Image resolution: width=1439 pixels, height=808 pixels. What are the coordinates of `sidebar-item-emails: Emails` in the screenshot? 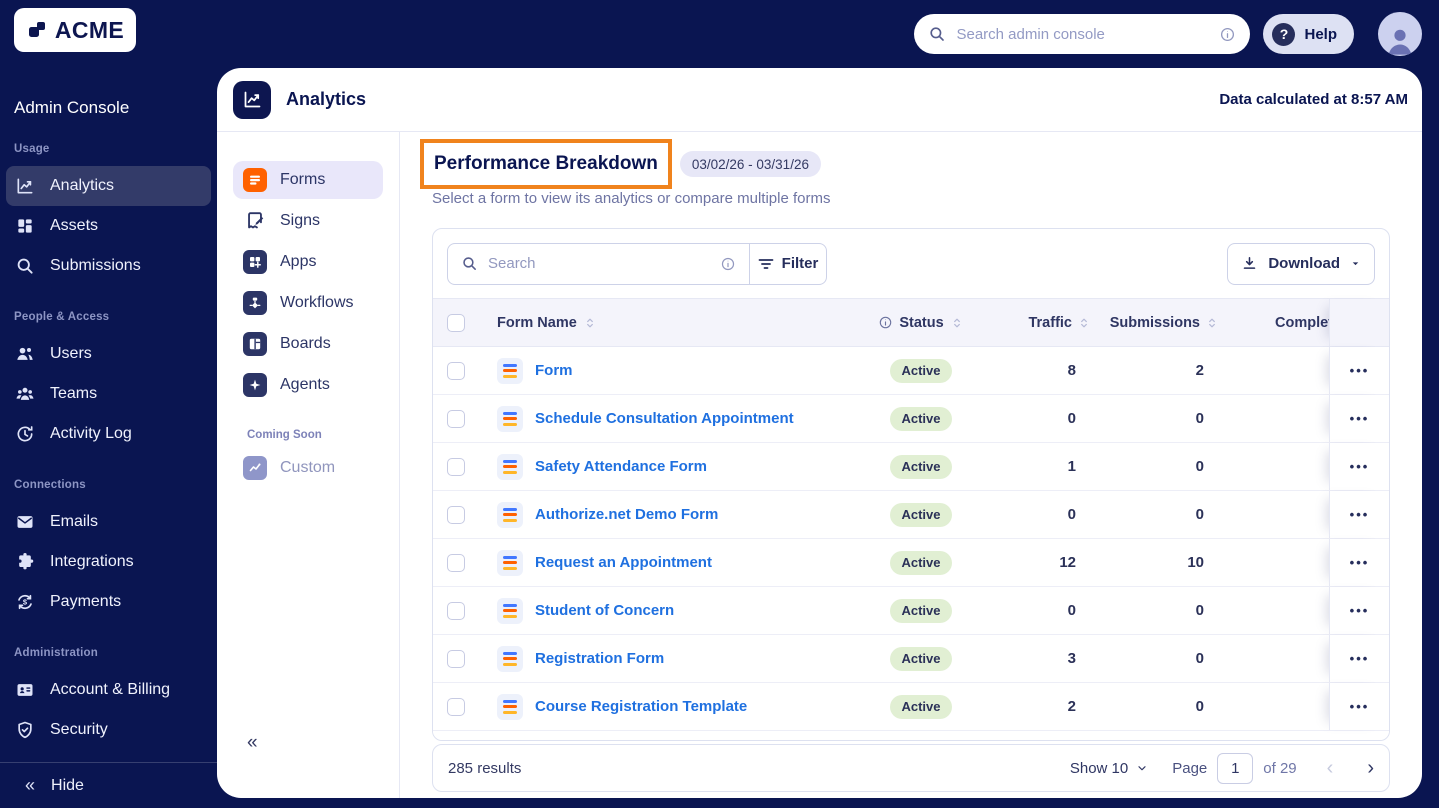 It's located at (108, 522).